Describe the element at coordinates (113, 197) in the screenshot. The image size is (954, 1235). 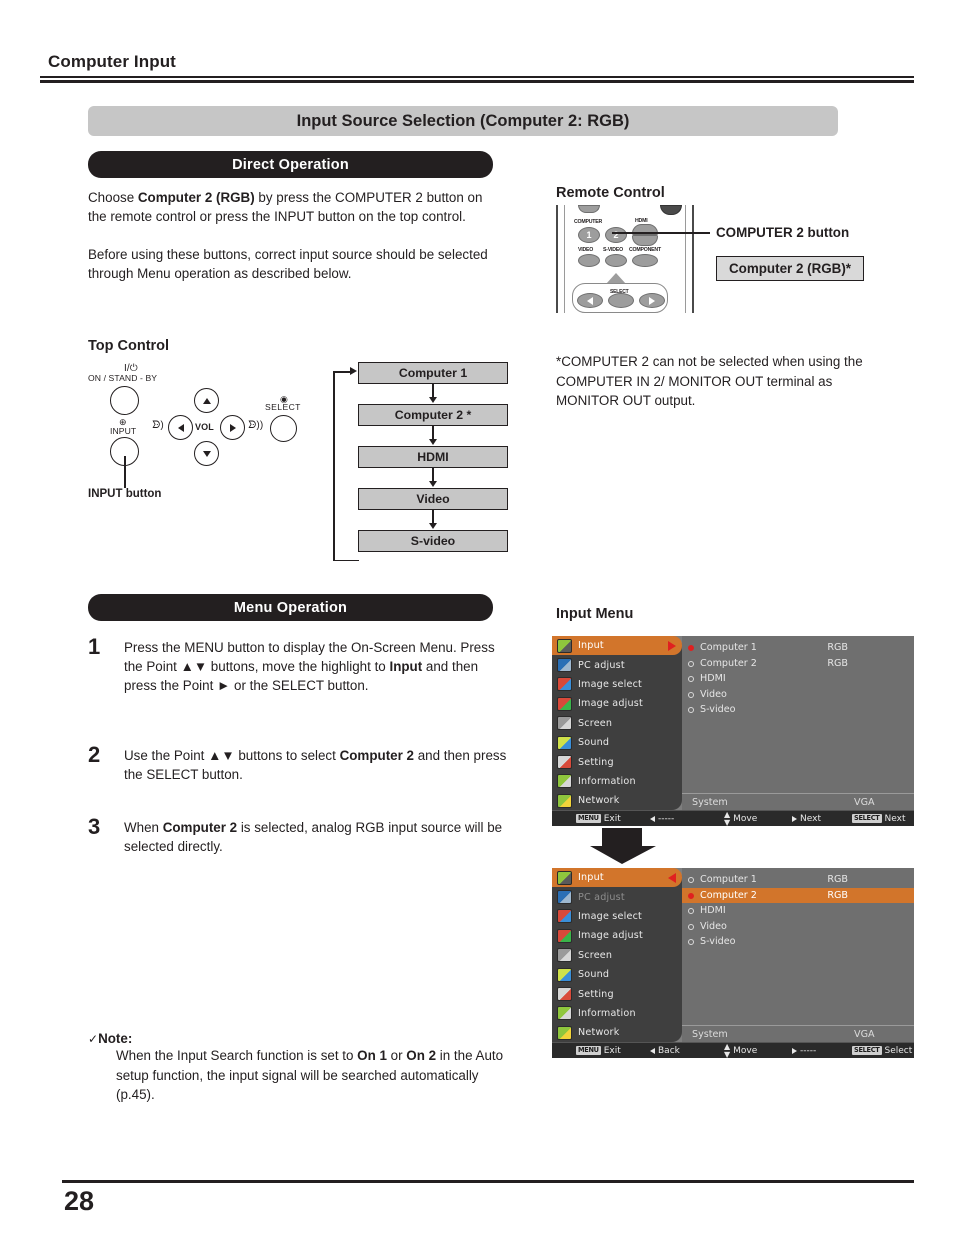
I see `intro-pre: Choose` at that location.